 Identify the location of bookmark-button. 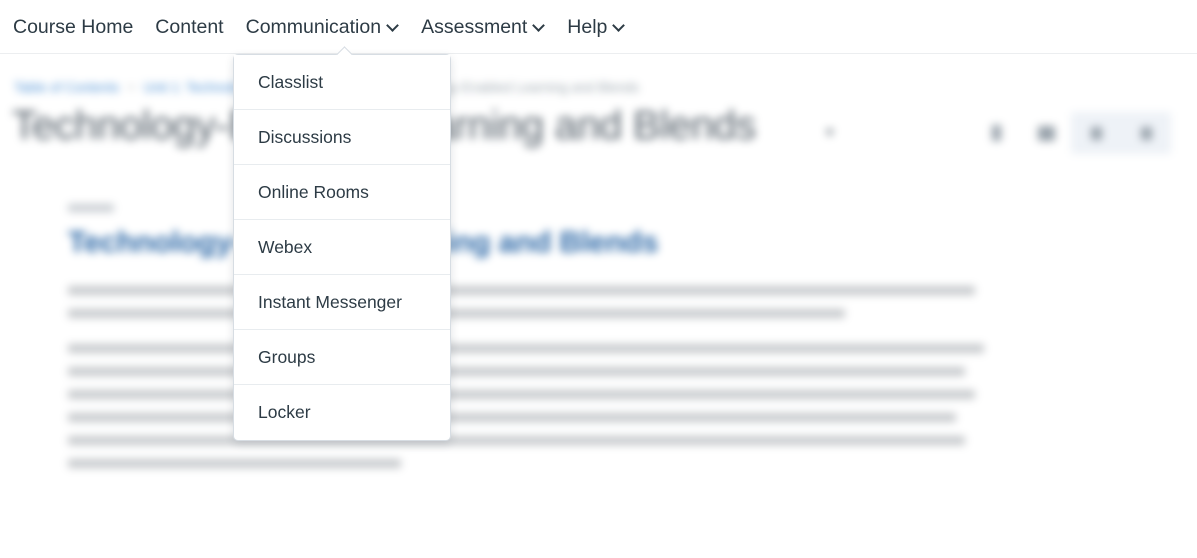
(996, 133).